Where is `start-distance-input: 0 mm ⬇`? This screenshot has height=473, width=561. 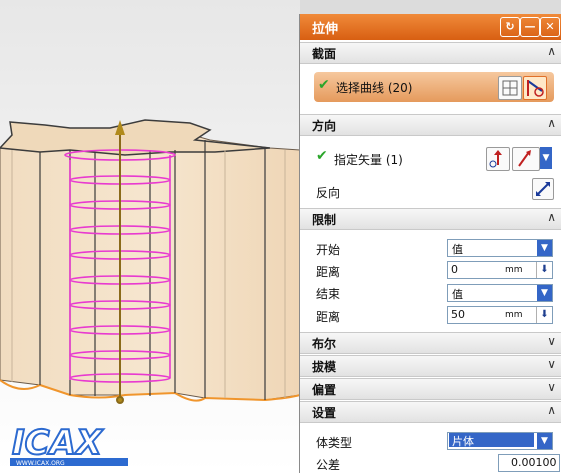
start-distance-input: 0 mm ⬇ is located at coordinates (500, 270).